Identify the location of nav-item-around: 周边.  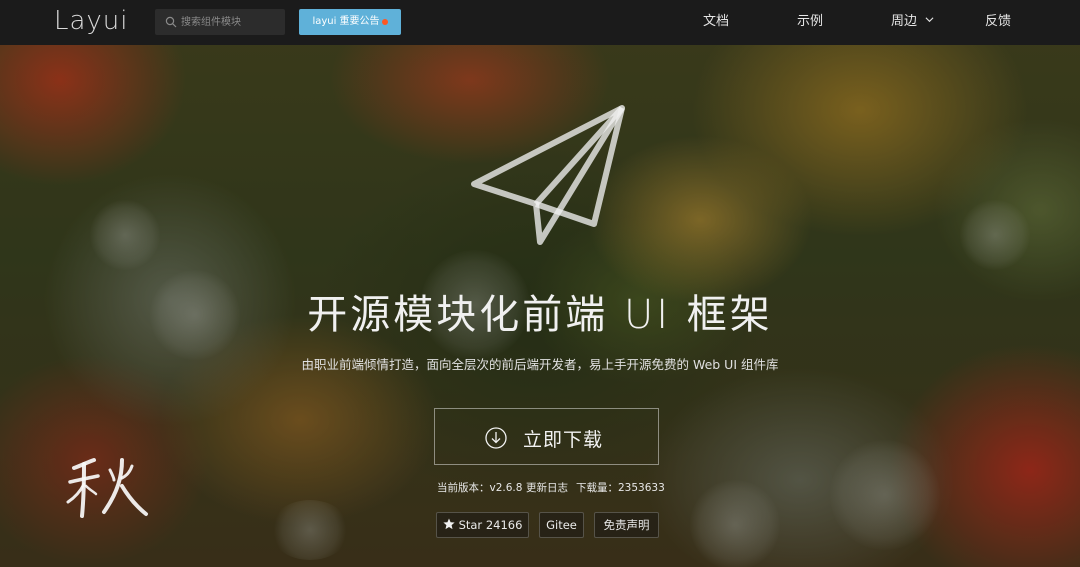
(912, 22).